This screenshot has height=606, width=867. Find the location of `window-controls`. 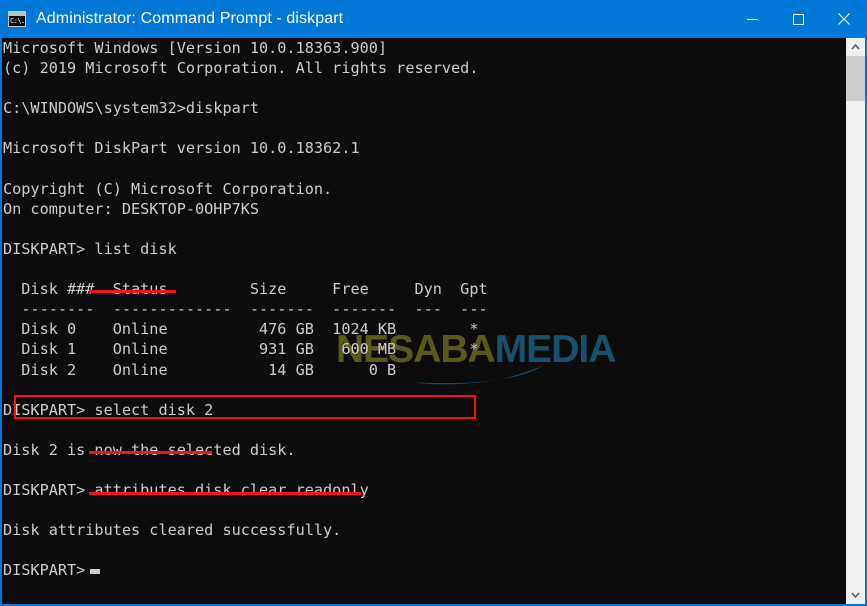

window-controls is located at coordinates (798, 19).